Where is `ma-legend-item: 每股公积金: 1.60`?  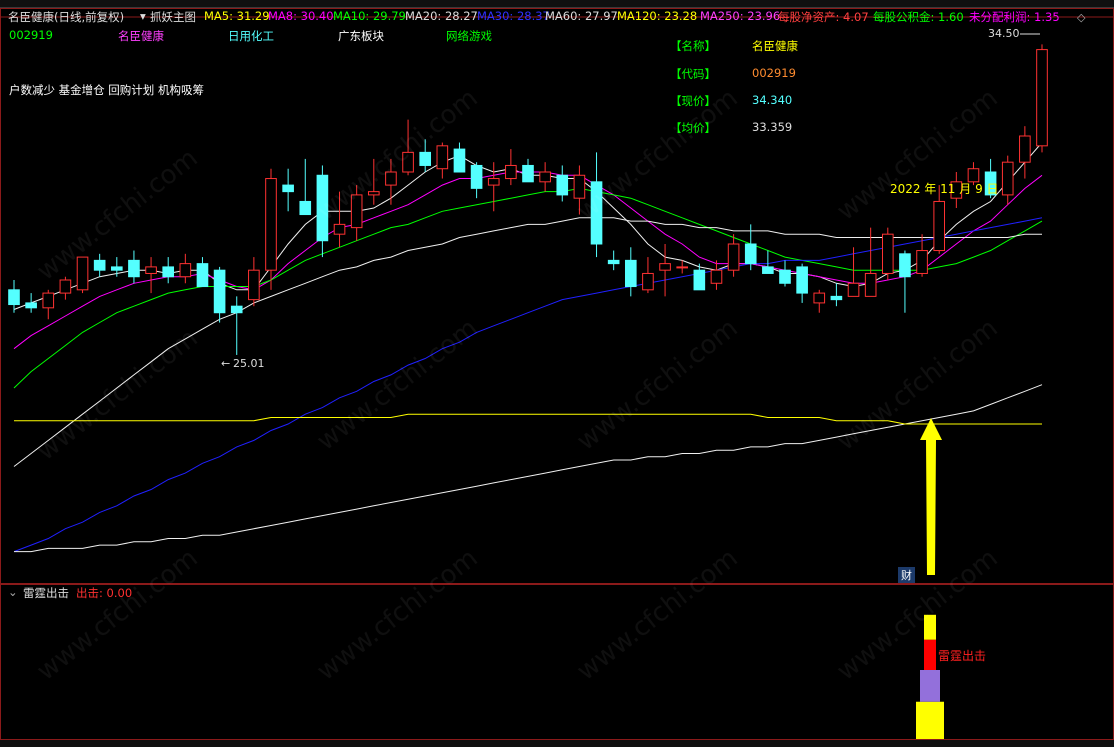
ma-legend-item: 每股公积金: 1.60 is located at coordinates (918, 17).